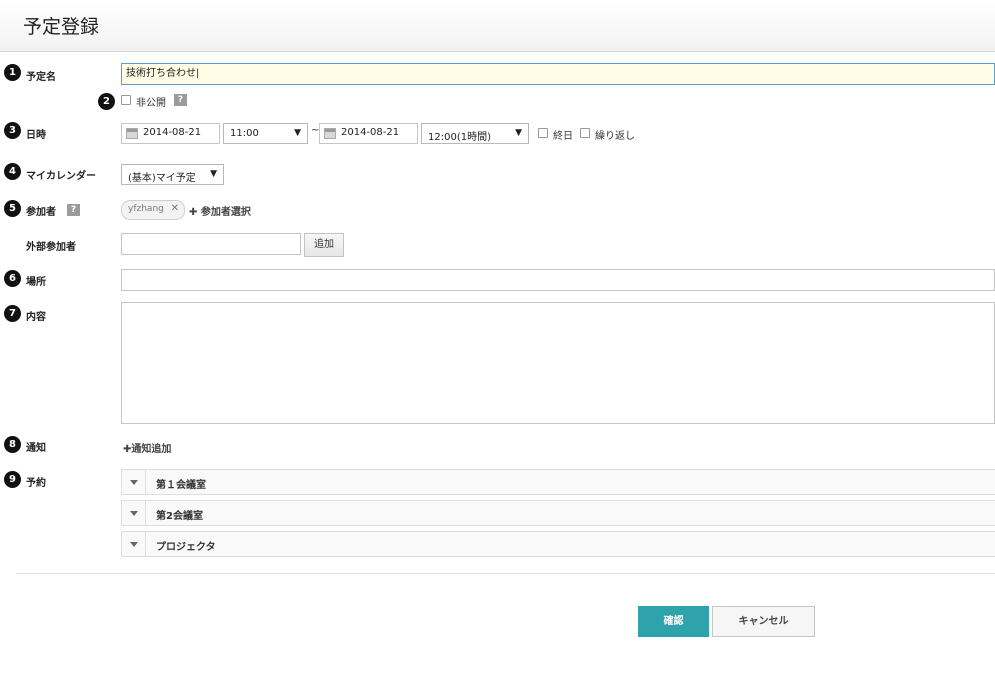  What do you see at coordinates (459, 137) in the screenshot?
I see `end-time-value: 12:00(1時間)` at bounding box center [459, 137].